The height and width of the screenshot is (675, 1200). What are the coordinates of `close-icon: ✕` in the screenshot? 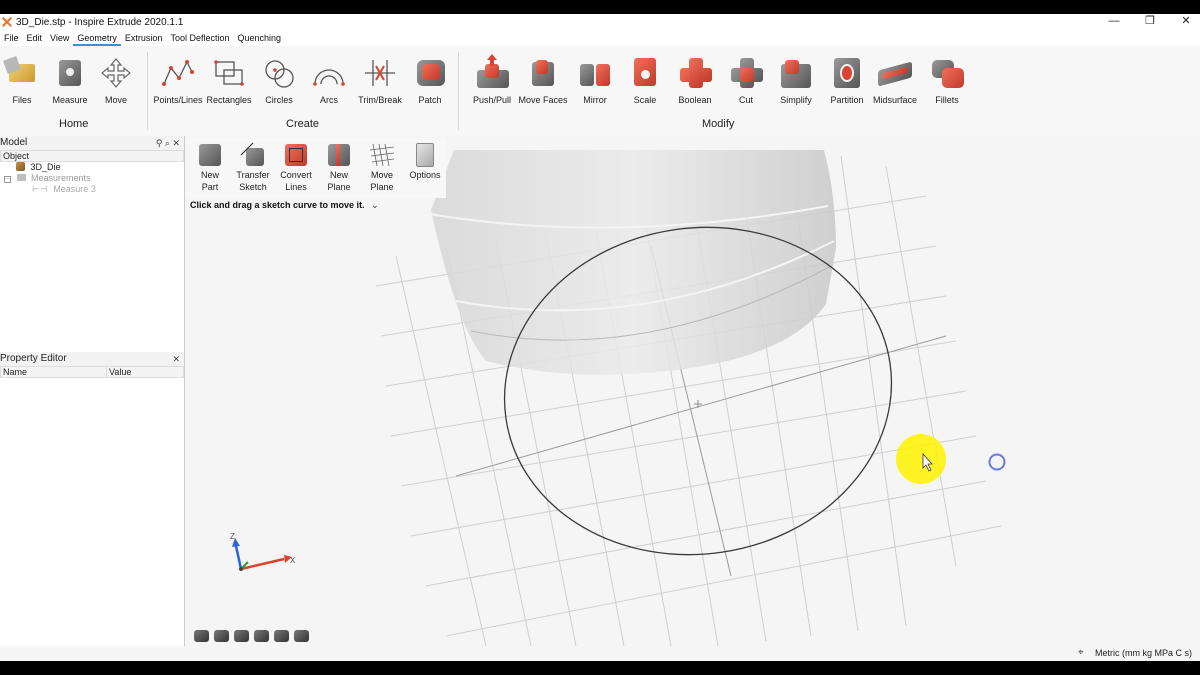 It's located at (176, 359).